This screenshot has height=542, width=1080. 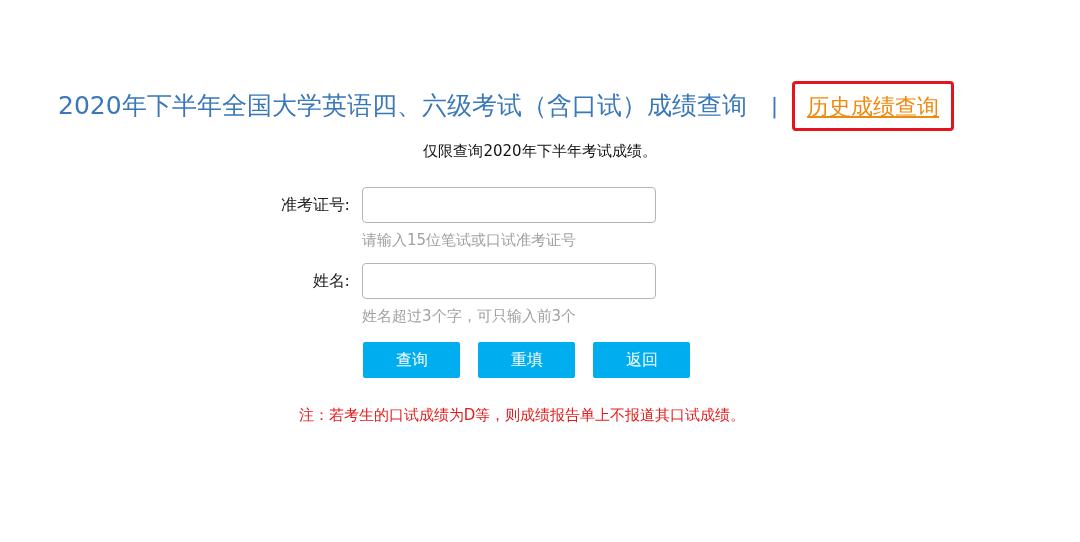 What do you see at coordinates (540, 151) in the screenshot?
I see `subtitle: 仅限查询2020年下半年考试成绩。` at bounding box center [540, 151].